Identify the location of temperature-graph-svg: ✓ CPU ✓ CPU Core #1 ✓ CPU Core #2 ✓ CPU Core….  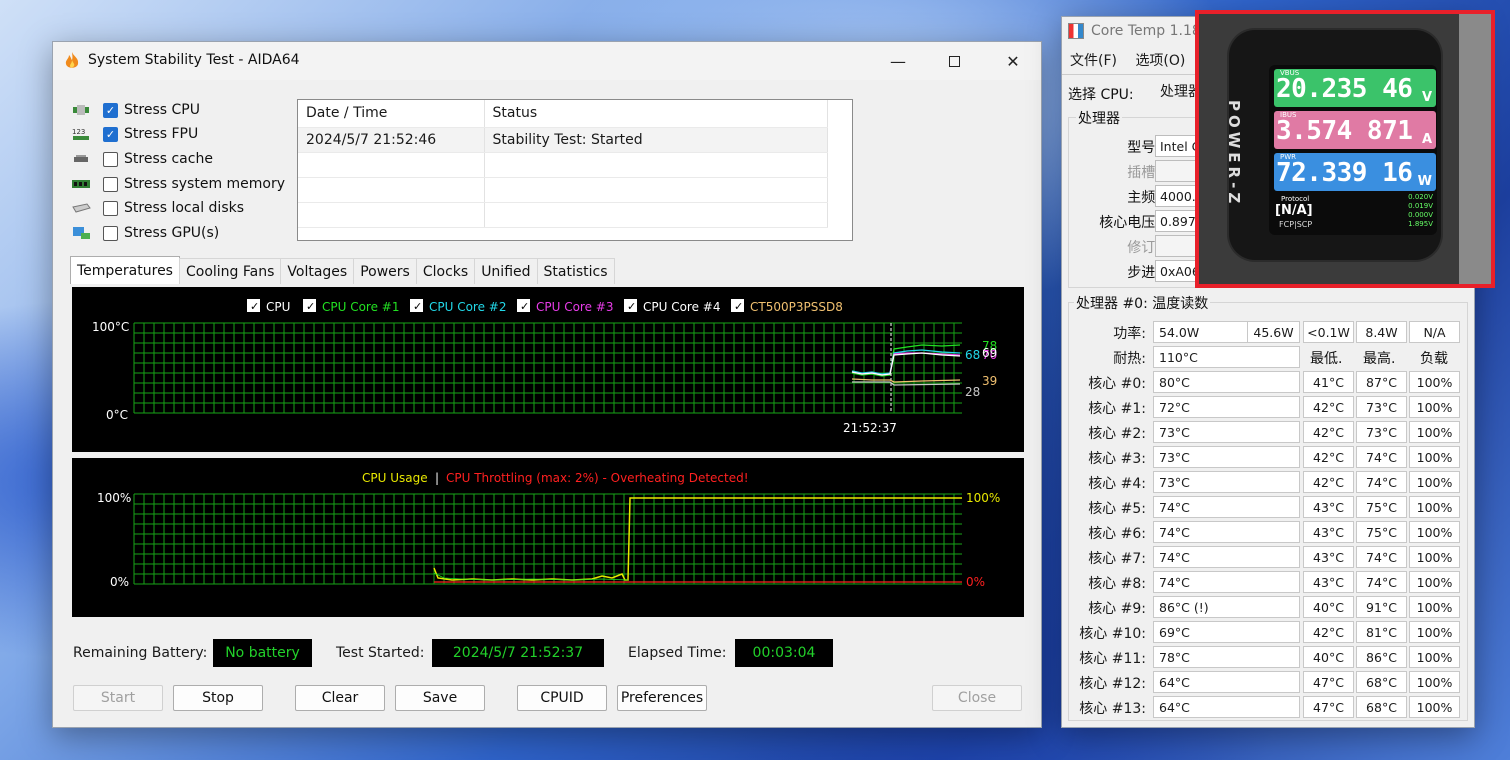
(544, 367).